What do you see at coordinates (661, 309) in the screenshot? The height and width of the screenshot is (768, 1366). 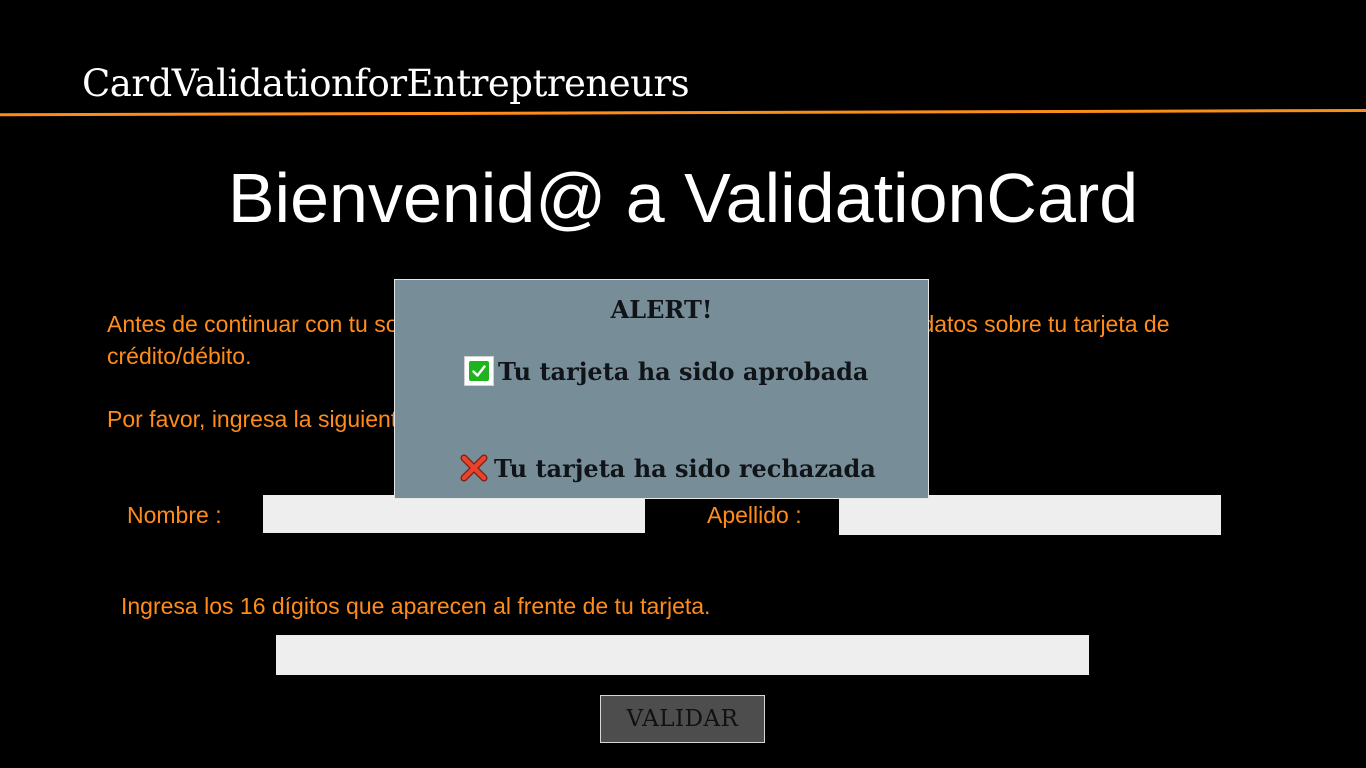 I see `alert-title: ALERT!` at bounding box center [661, 309].